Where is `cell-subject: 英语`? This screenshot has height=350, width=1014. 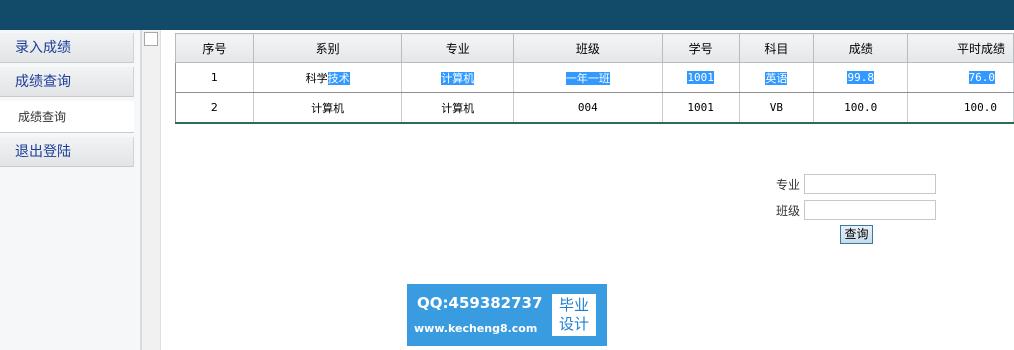
cell-subject: 英语 is located at coordinates (777, 77).